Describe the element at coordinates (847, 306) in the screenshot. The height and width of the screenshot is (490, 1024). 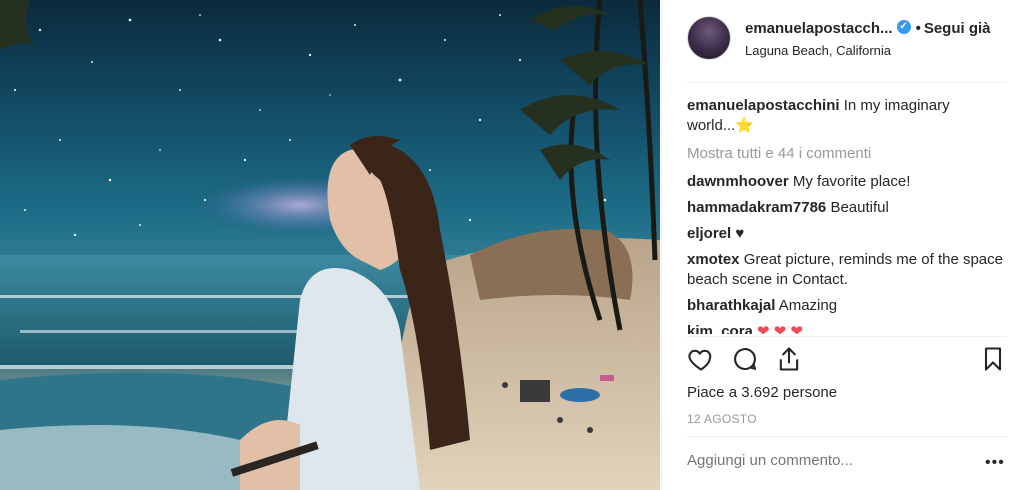
I see `comment-item: bharathkajal Amazing` at that location.